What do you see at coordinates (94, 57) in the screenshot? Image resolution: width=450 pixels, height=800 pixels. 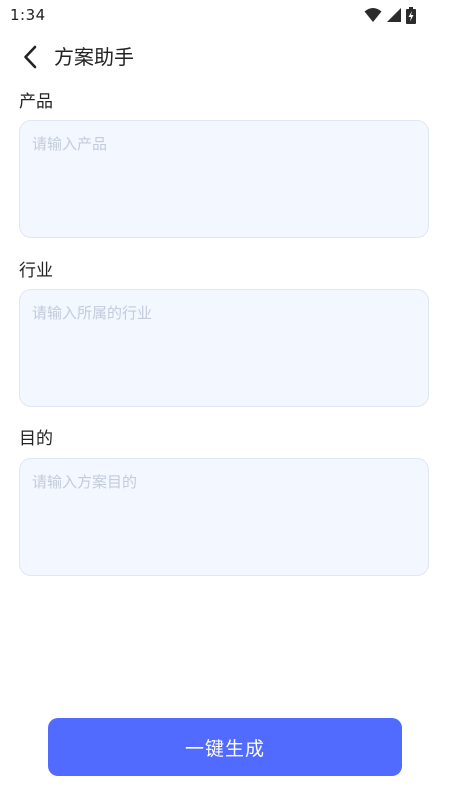 I see `page-title: 方案助手` at bounding box center [94, 57].